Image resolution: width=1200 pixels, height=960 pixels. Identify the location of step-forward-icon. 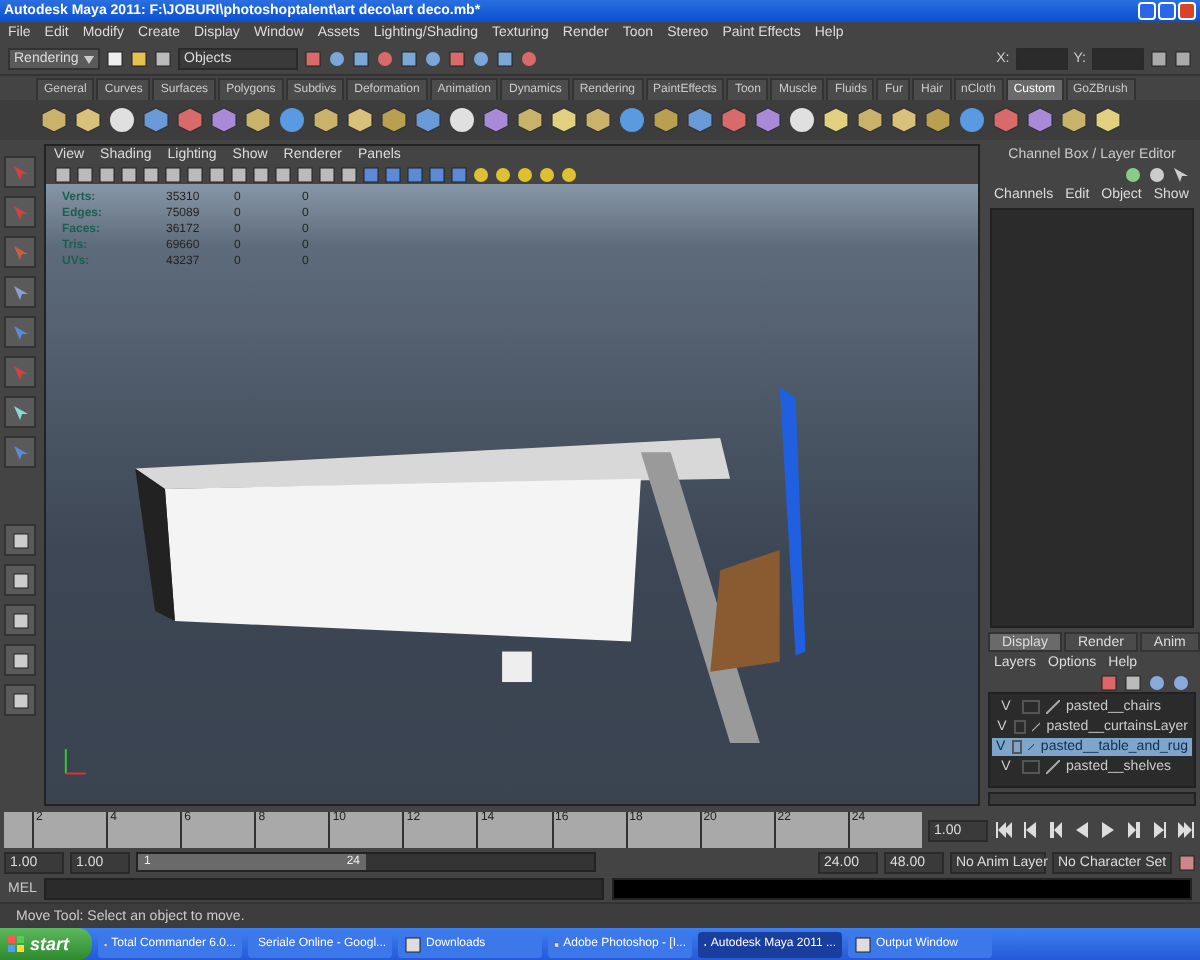
(1160, 830).